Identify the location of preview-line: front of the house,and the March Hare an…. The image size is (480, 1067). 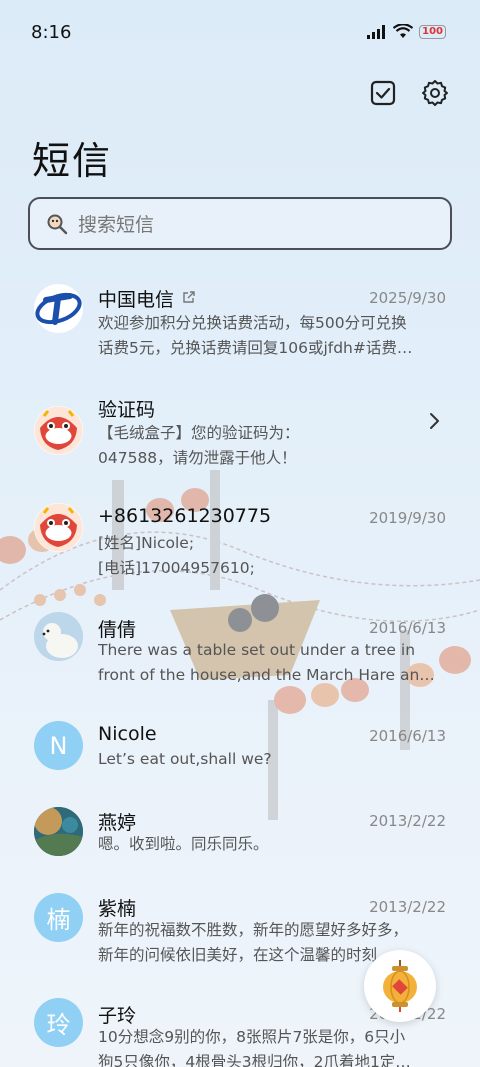
(266, 674).